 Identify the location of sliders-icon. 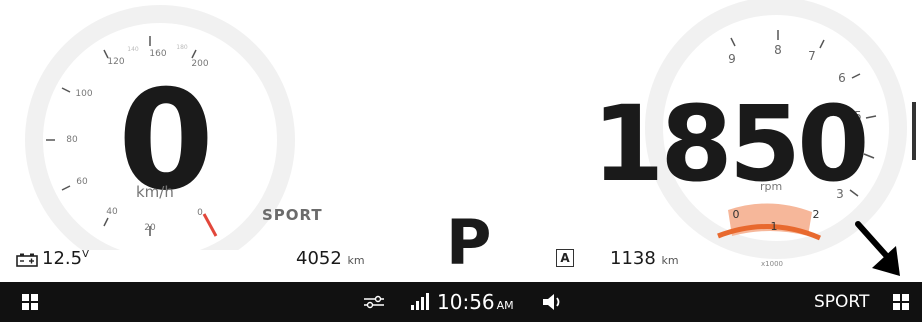
(374, 302).